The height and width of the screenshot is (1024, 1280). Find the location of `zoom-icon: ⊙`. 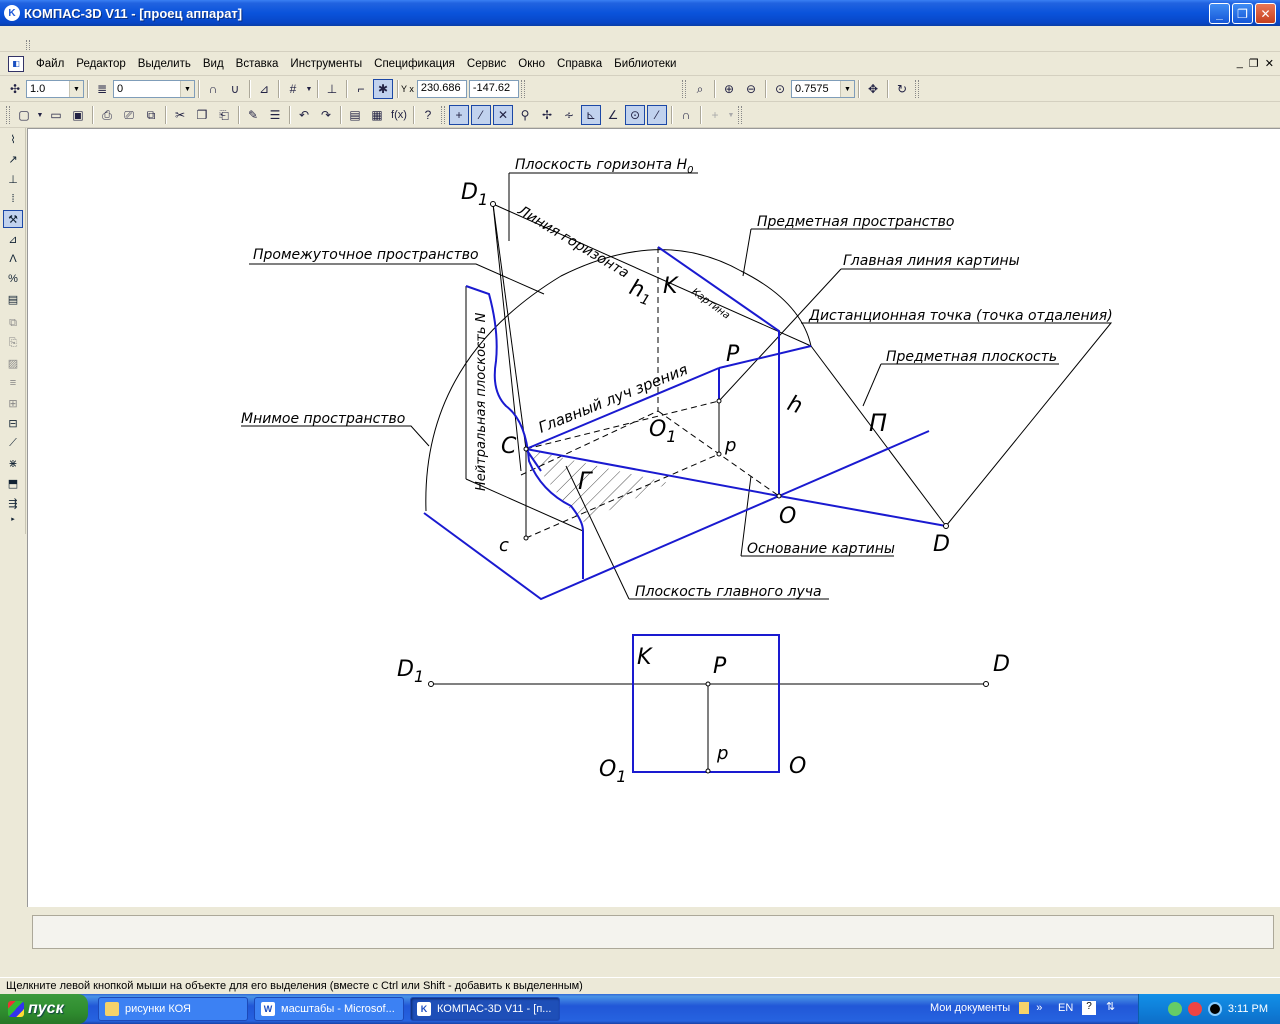

zoom-icon: ⊙ is located at coordinates (780, 89).